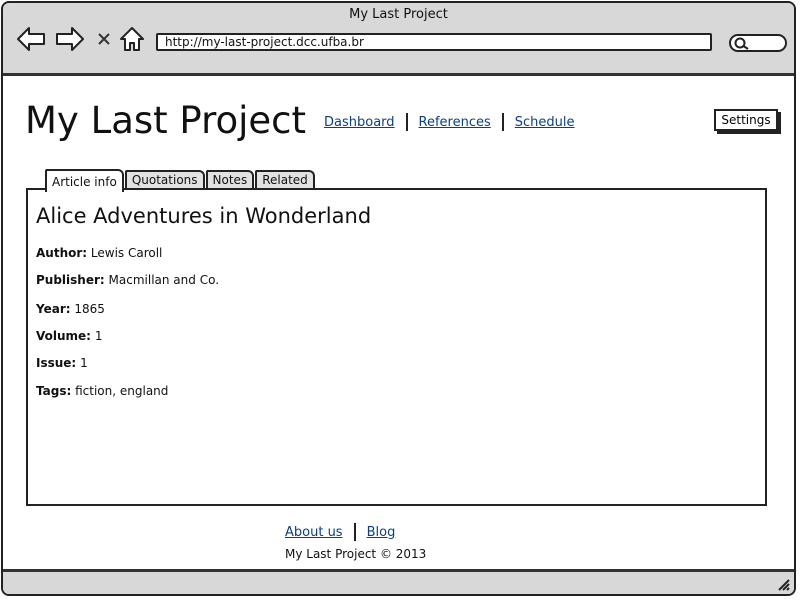  I want to click on resize-grip-icon, so click(783, 584).